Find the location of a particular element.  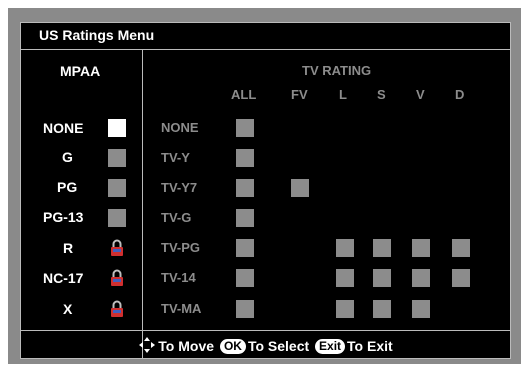

footer-move-text: To Move is located at coordinates (186, 346).